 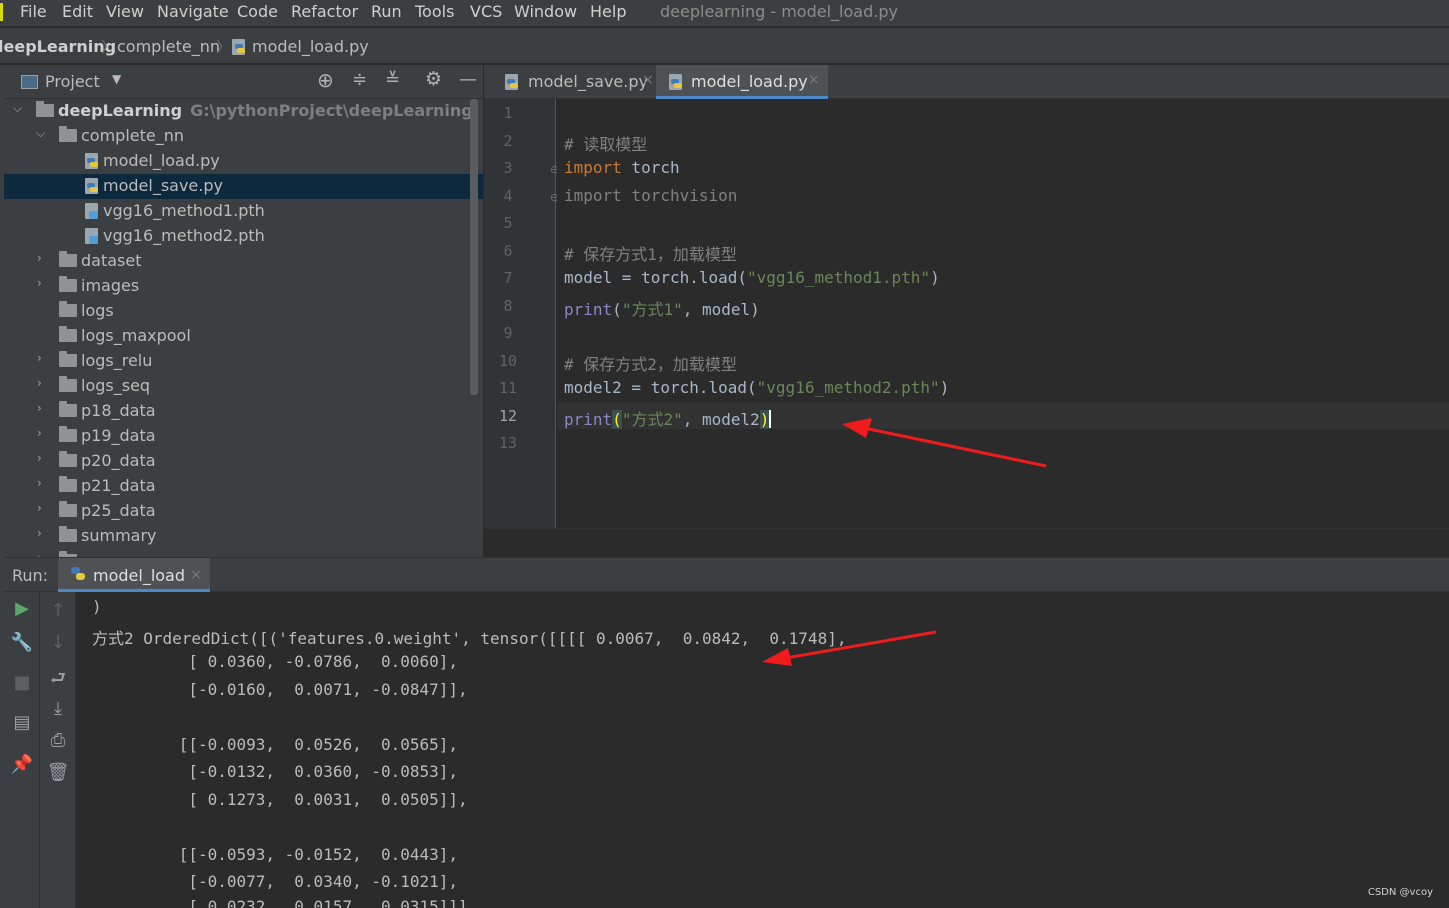 I want to click on console-line: [-0.0132, 0.0360, -0.0853],, so click(x=275, y=771).